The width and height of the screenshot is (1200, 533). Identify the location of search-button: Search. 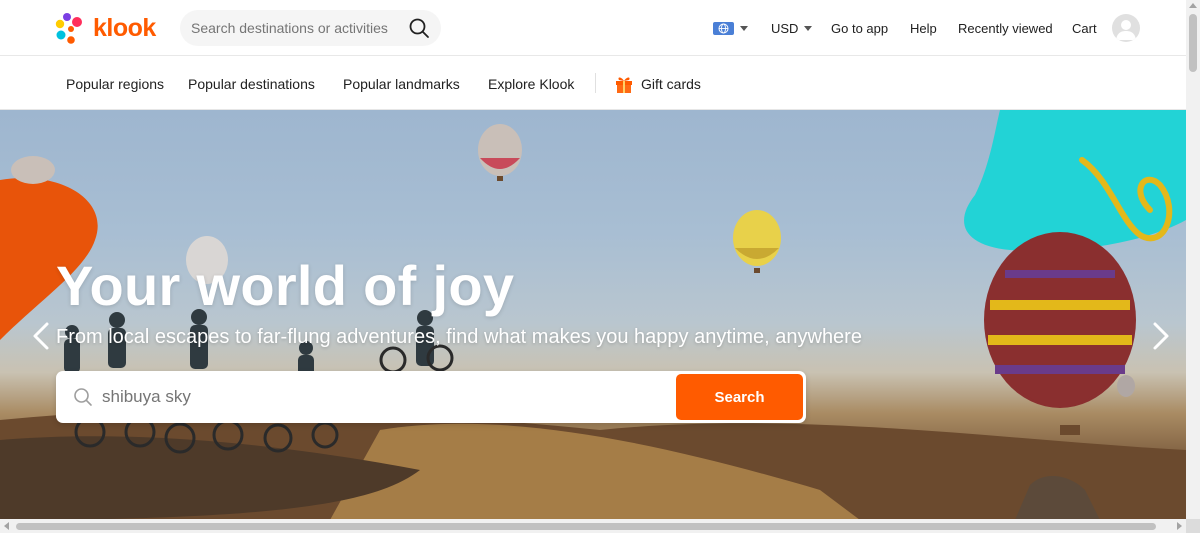
(739, 397).